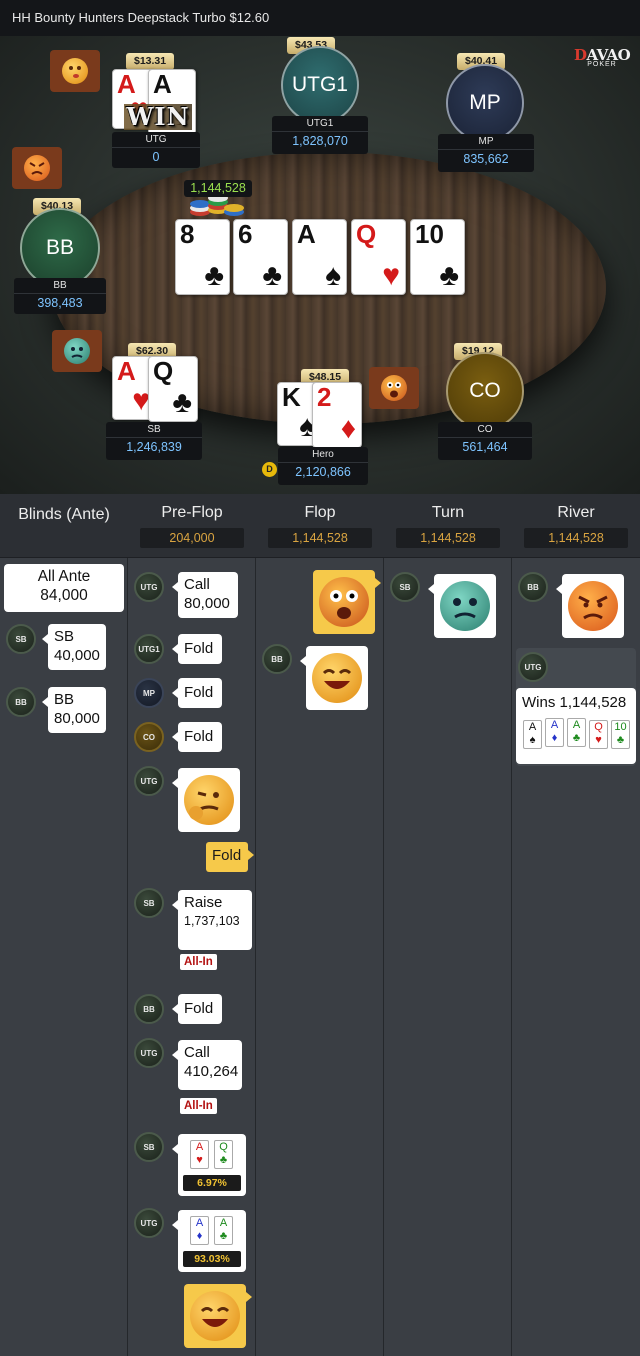 The height and width of the screenshot is (1356, 640). I want to click on sb-label: SB, so click(64, 636).